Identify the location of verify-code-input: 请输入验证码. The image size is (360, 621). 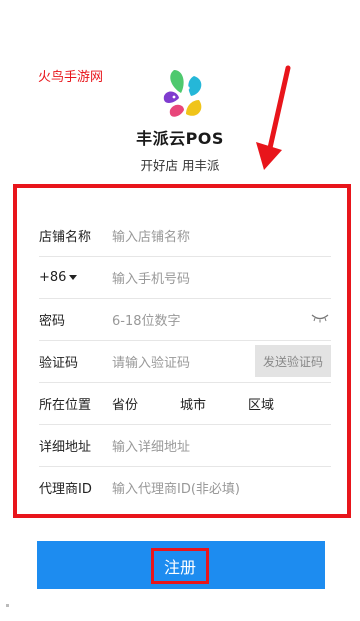
(151, 361).